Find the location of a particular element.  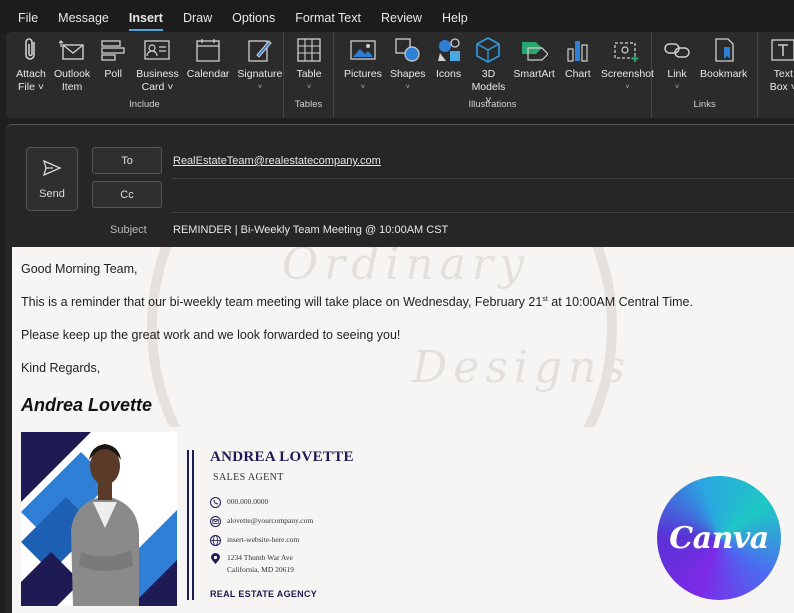

watermark-text-2: Designs is located at coordinates (522, 367).